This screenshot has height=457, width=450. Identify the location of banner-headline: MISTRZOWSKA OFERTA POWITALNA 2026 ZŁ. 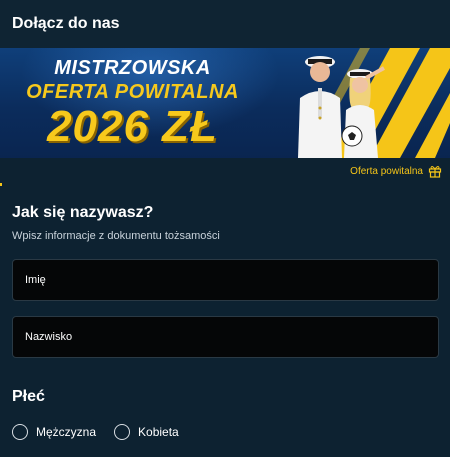
(132, 103).